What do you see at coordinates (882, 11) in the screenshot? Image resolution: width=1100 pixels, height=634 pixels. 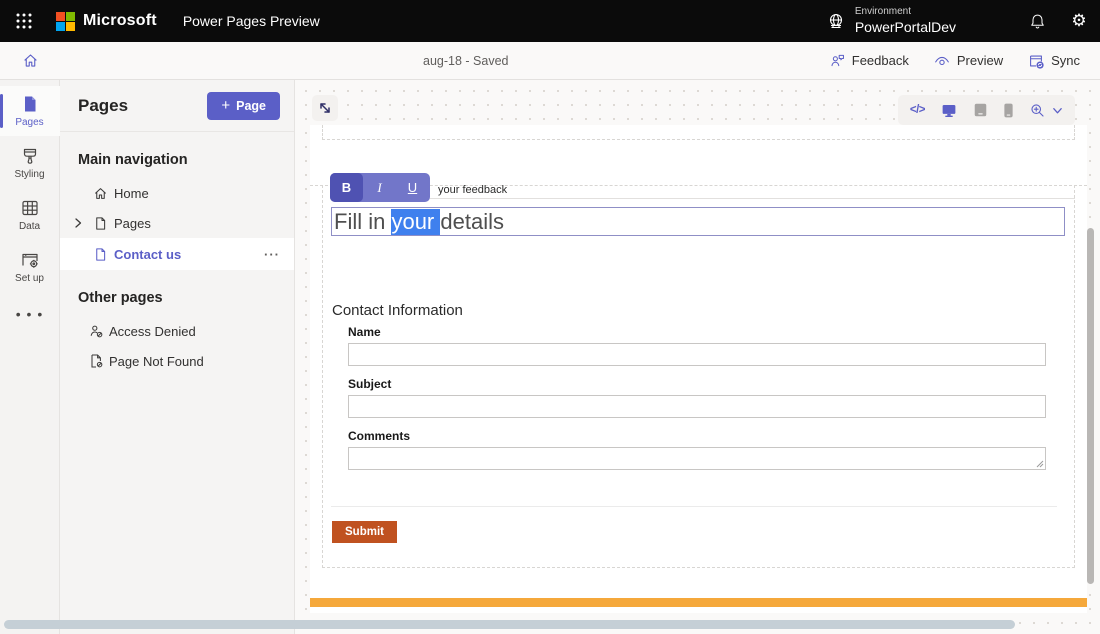 I see `environment-label: Environment` at bounding box center [882, 11].